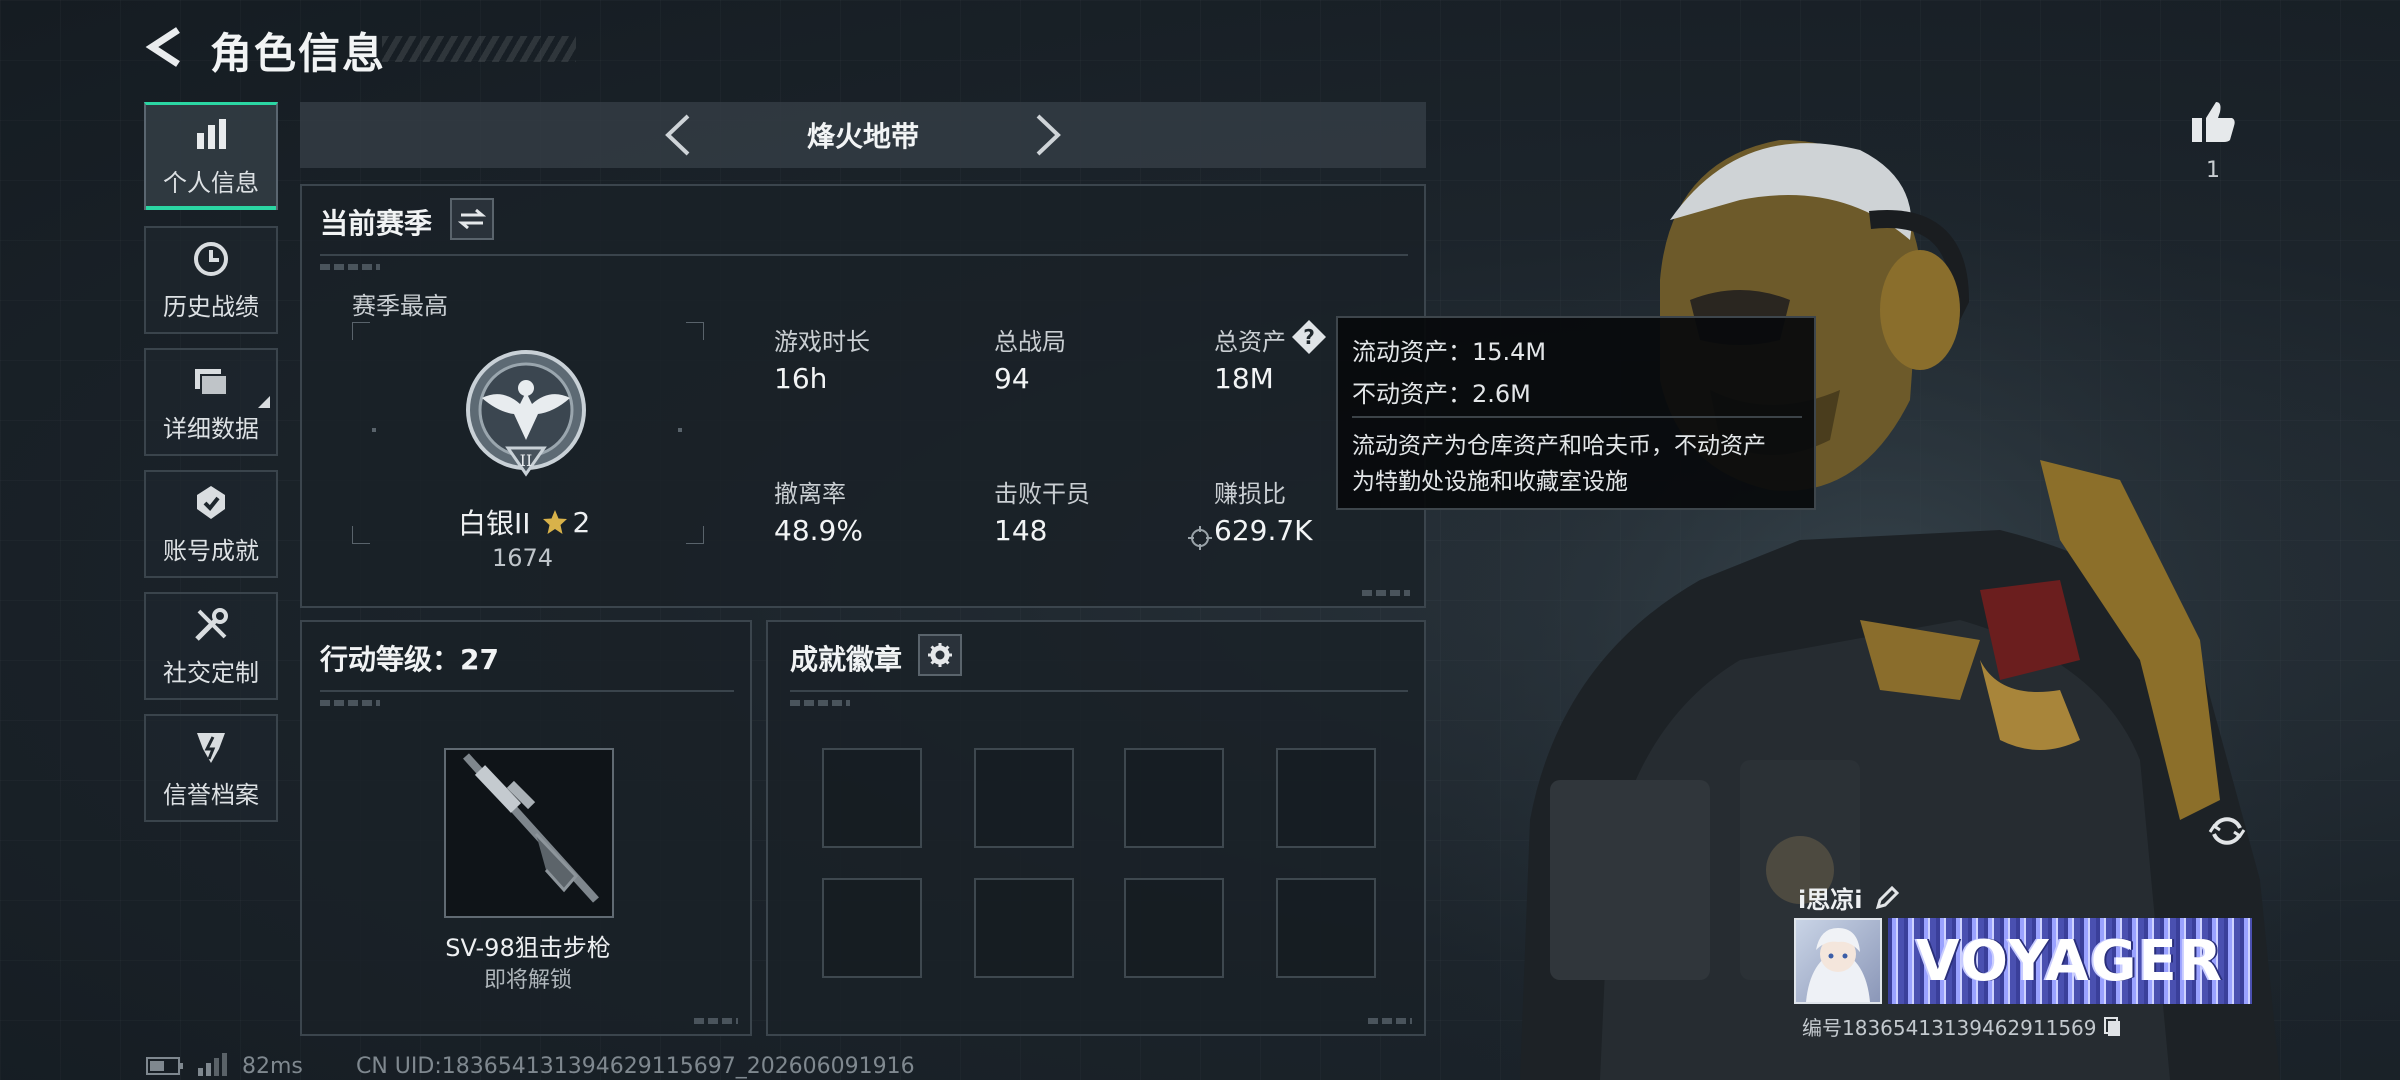  What do you see at coordinates (264, 402) in the screenshot?
I see `dropdown-corner-icon` at bounding box center [264, 402].